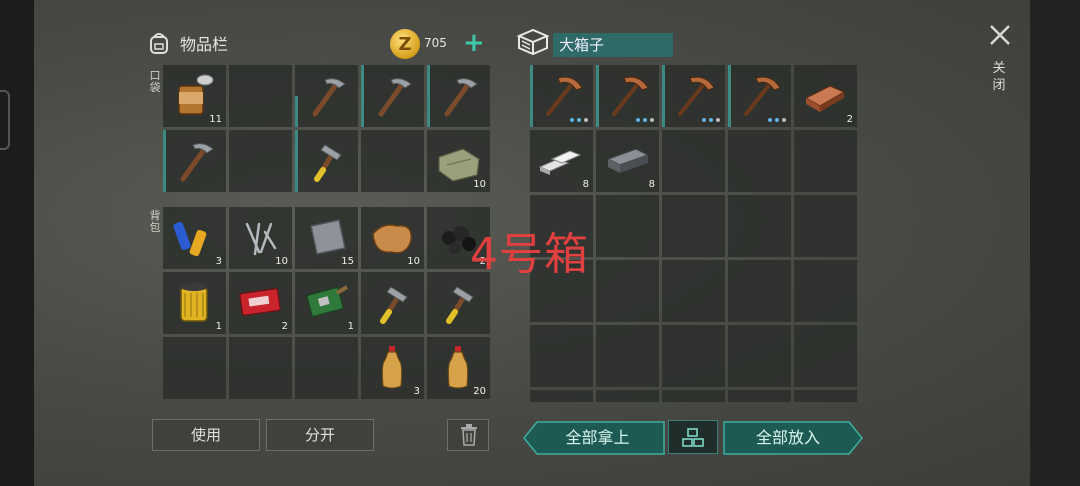 The height and width of the screenshot is (486, 1080). What do you see at coordinates (206, 435) in the screenshot?
I see `use-button: 使用` at bounding box center [206, 435].